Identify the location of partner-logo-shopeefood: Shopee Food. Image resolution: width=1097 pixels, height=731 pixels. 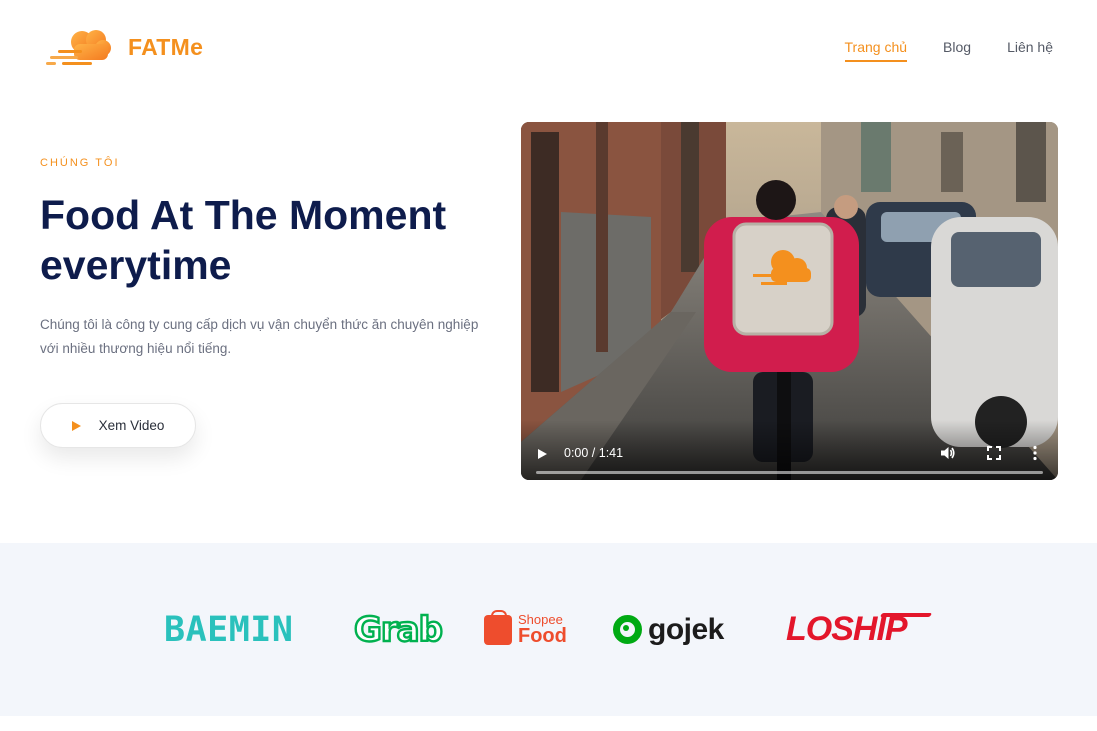
(525, 629).